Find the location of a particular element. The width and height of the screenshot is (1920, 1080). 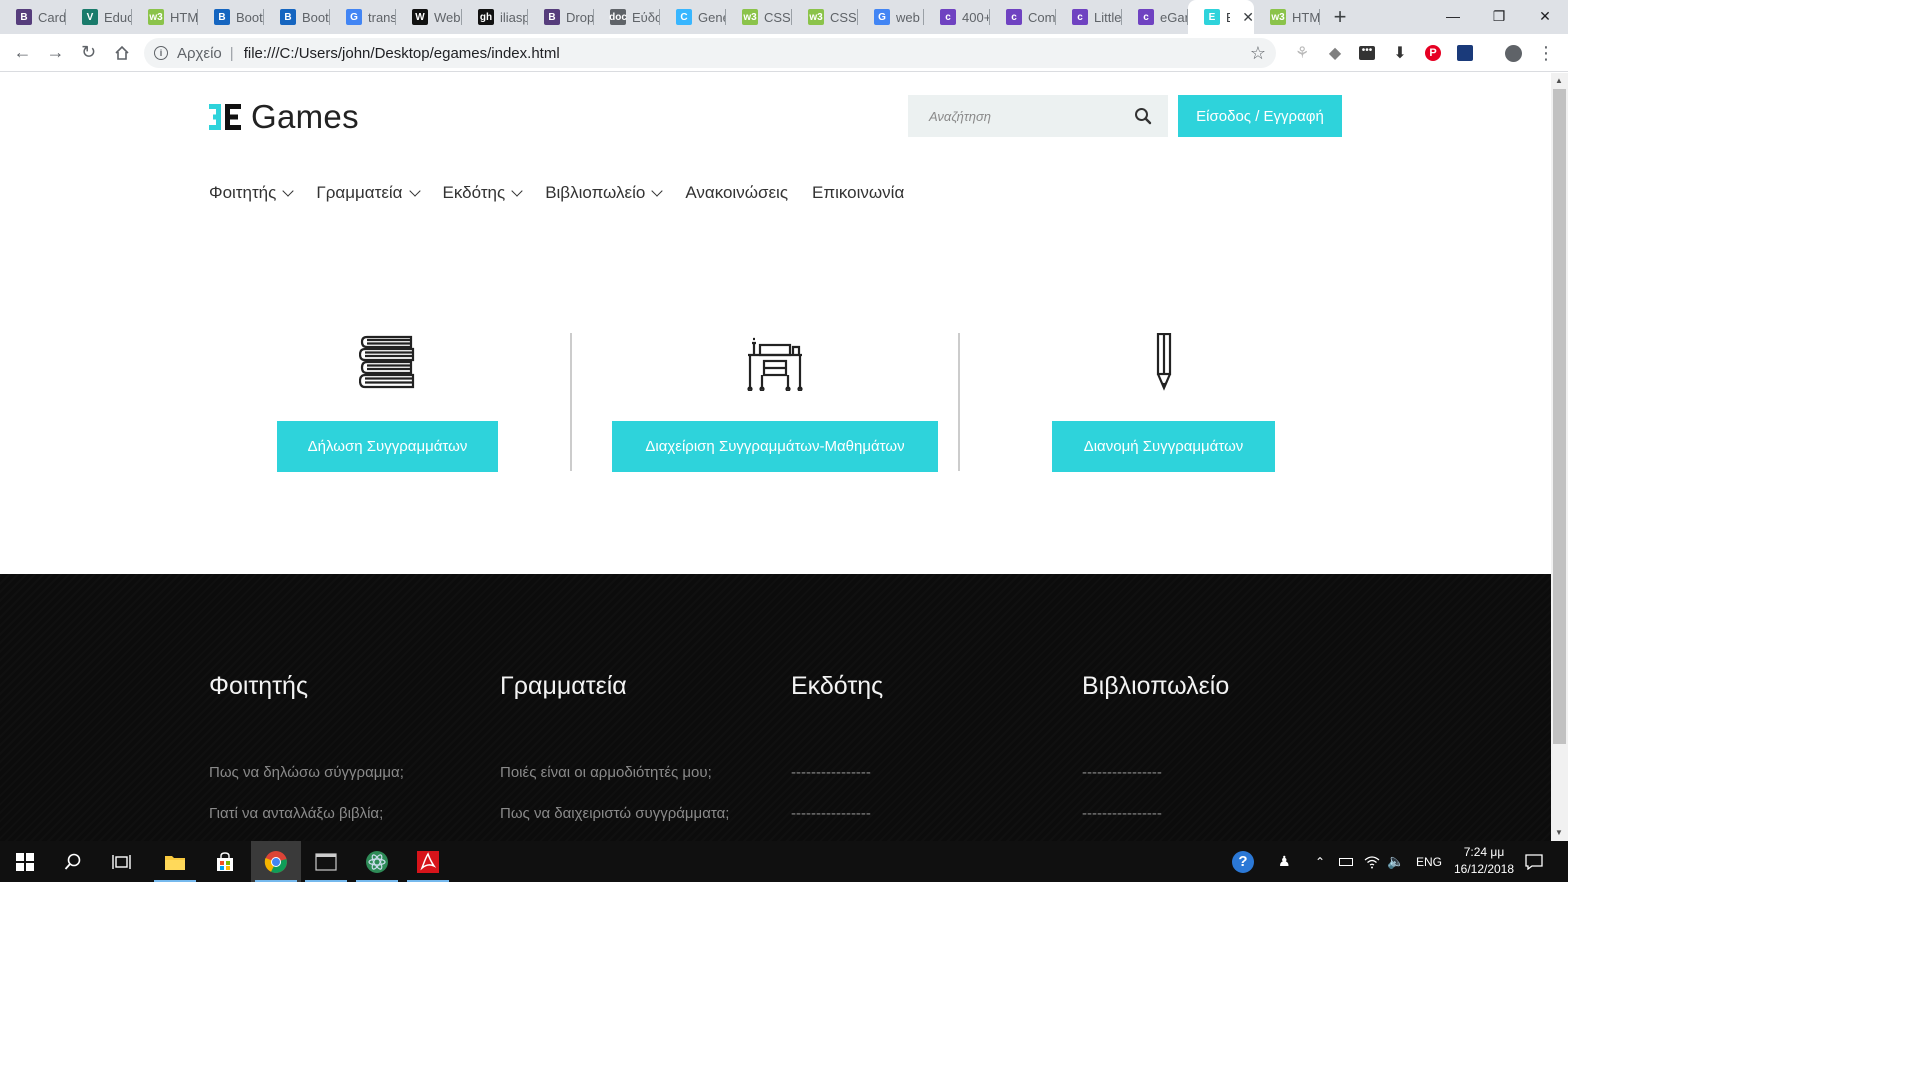

help-tray-icon: ? is located at coordinates (1243, 861).